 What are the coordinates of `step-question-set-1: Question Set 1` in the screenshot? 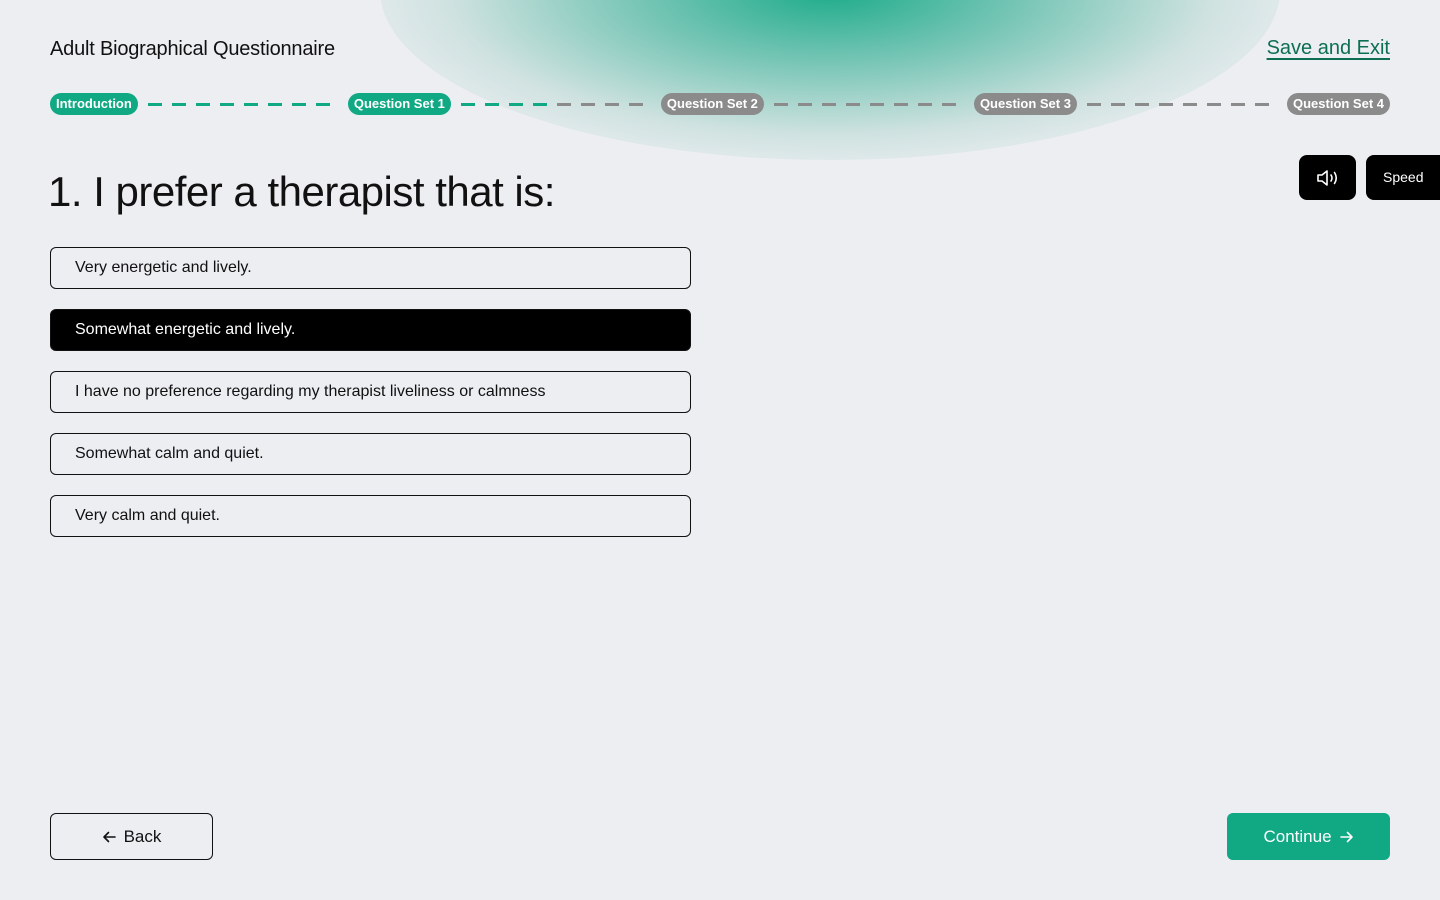 It's located at (399, 104).